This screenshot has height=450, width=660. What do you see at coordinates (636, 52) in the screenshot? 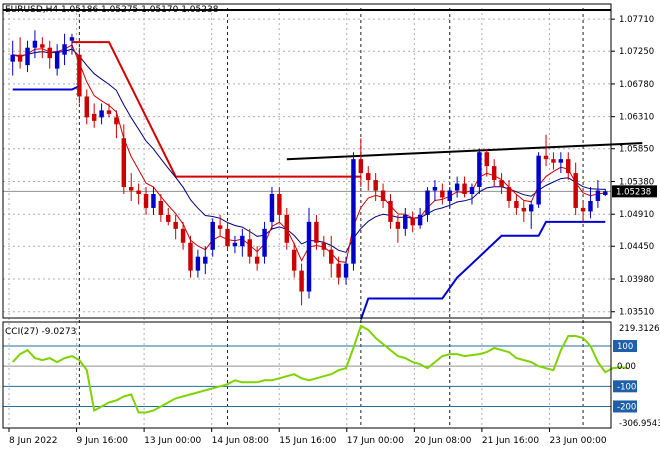
I see `price-tick-label: 1.07250` at bounding box center [636, 52].